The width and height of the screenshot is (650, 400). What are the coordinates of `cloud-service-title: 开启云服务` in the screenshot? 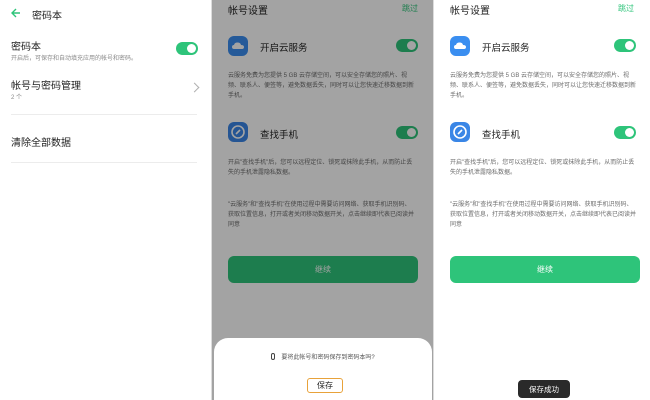 It's located at (506, 48).